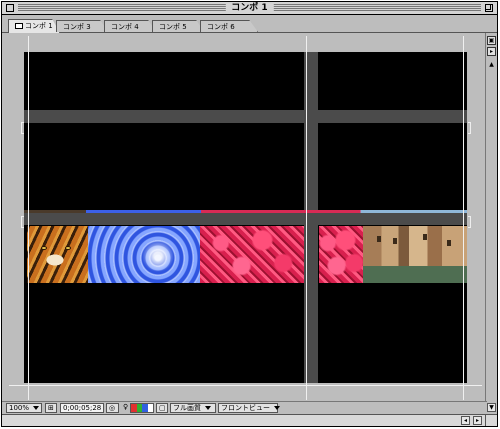 This screenshot has height=429, width=500. I want to click on quality-menu: フル画質, so click(193, 408).